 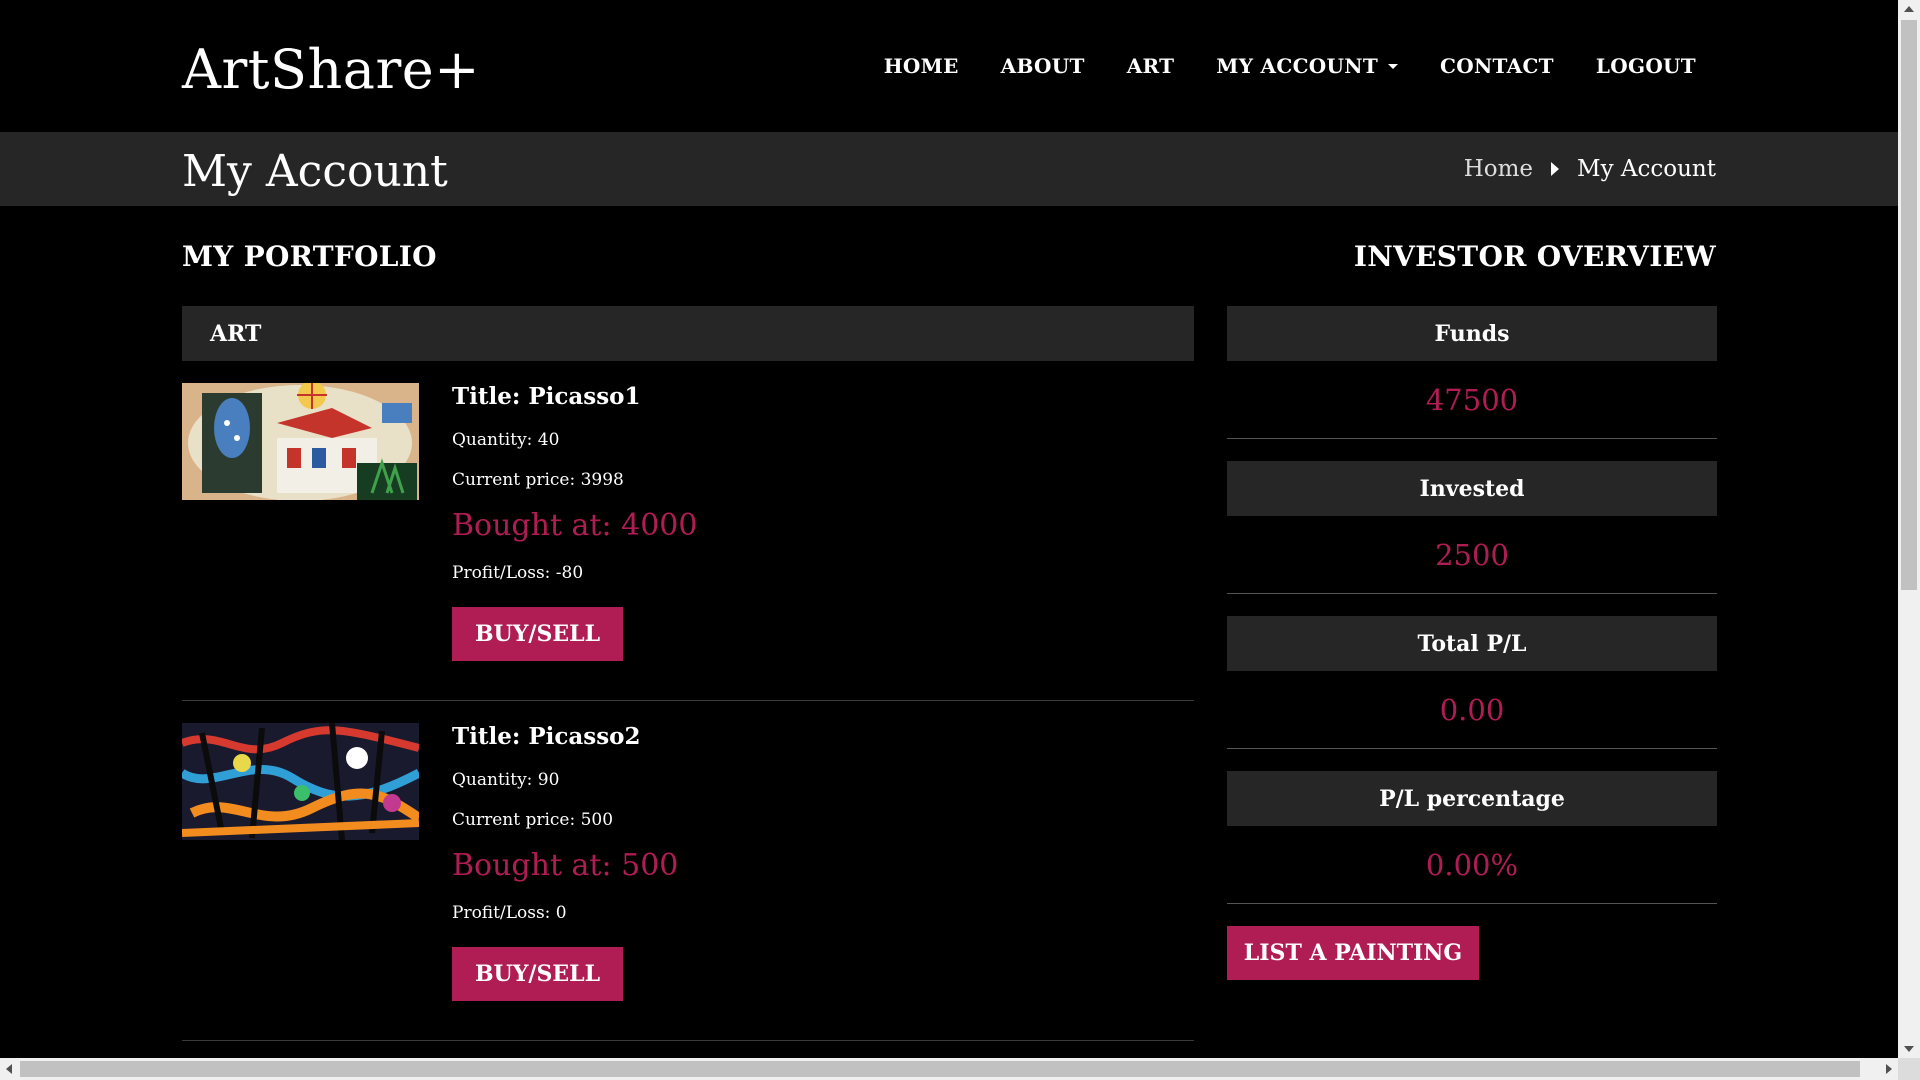 What do you see at coordinates (1472, 488) in the screenshot?
I see `stat-label: Invested` at bounding box center [1472, 488].